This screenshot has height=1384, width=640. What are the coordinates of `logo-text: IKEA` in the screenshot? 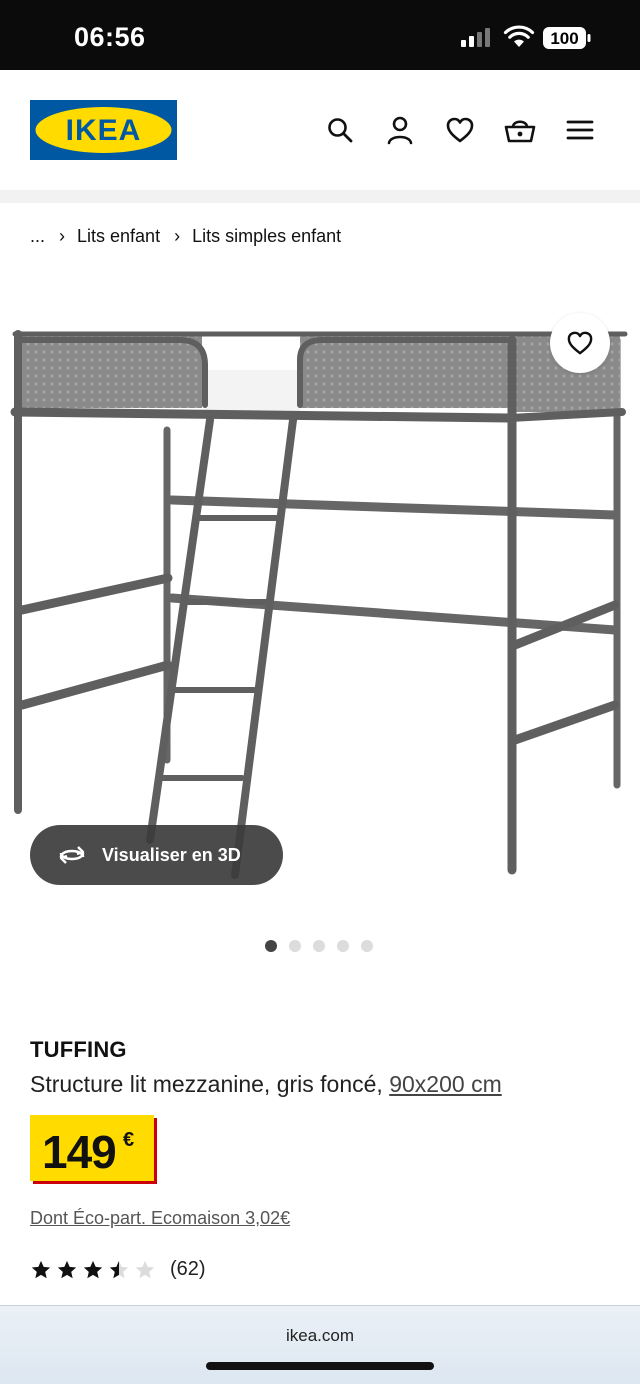 It's located at (104, 130).